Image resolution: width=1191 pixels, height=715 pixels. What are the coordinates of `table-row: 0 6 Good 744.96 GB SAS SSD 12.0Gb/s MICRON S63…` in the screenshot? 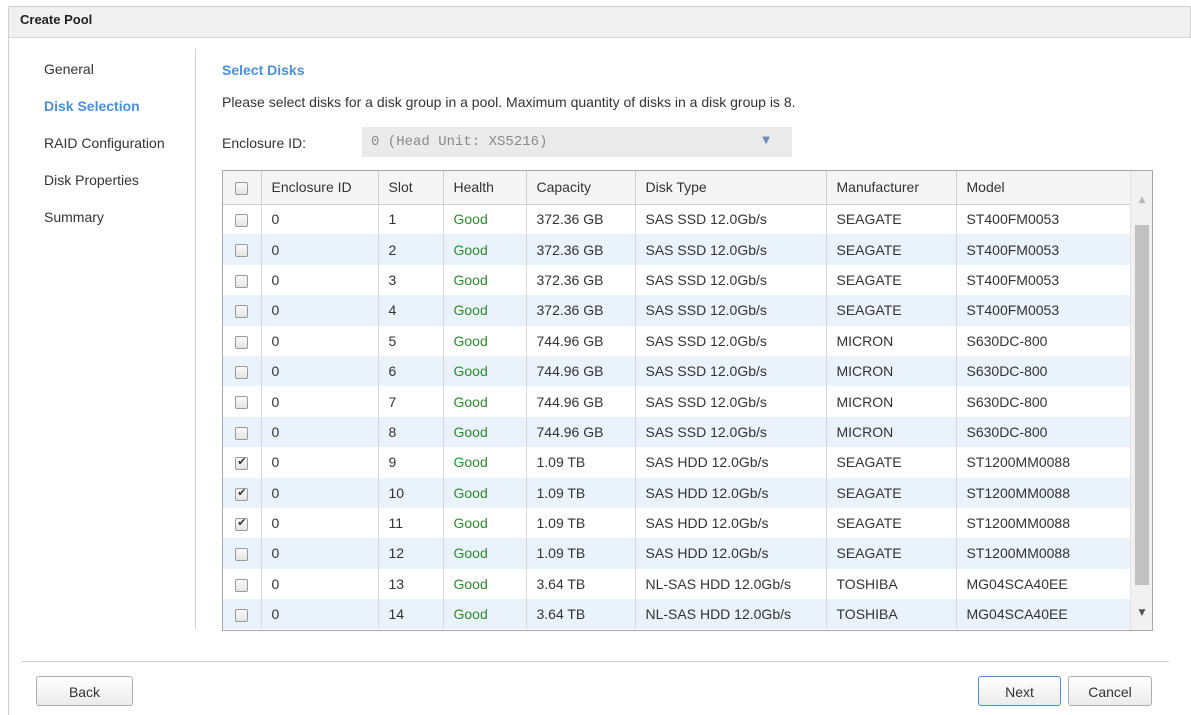 It's located at (677, 371).